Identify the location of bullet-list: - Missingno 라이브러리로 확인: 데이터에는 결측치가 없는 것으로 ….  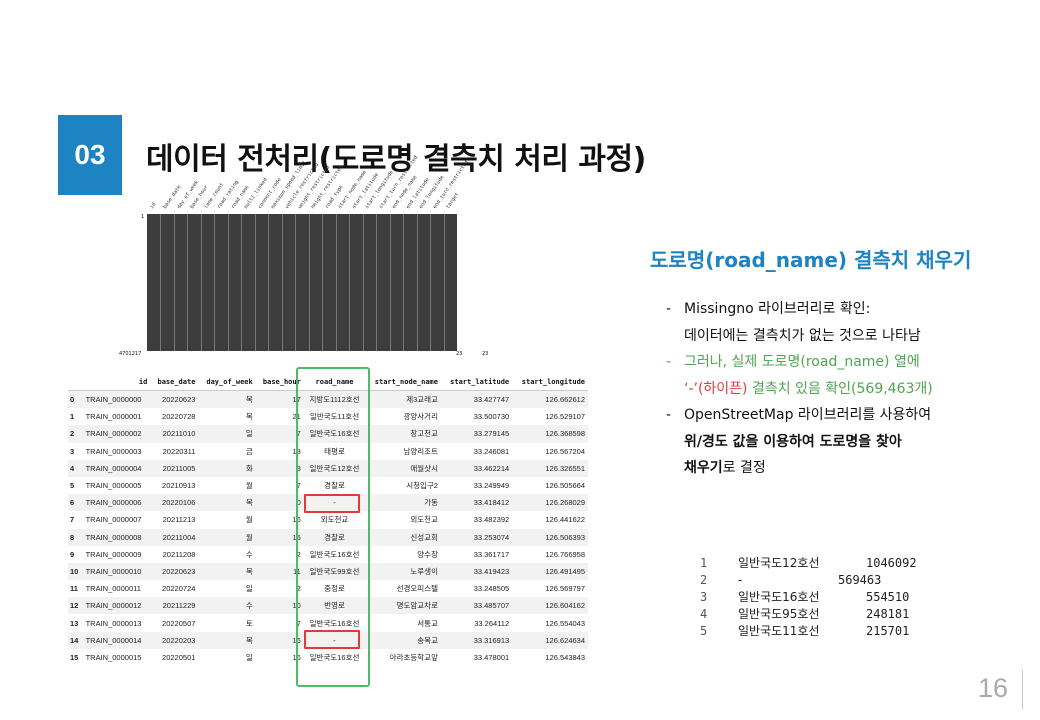
(799, 389).